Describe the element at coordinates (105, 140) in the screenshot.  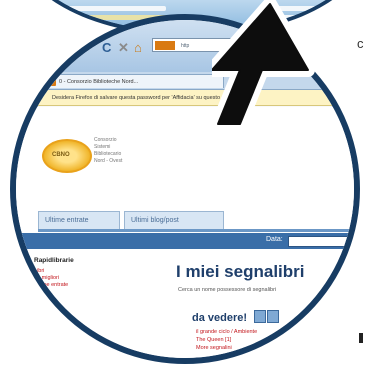
I see `org-line: Consorzio` at that location.